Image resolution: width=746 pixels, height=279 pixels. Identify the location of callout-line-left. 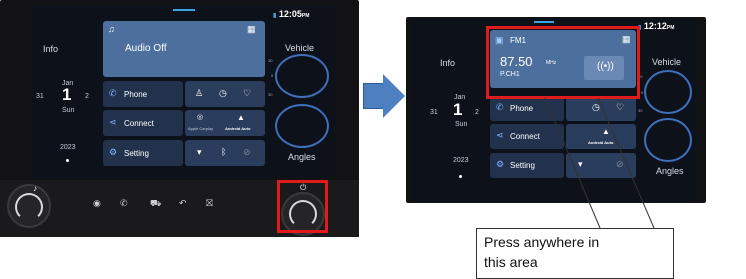
(572, 163).